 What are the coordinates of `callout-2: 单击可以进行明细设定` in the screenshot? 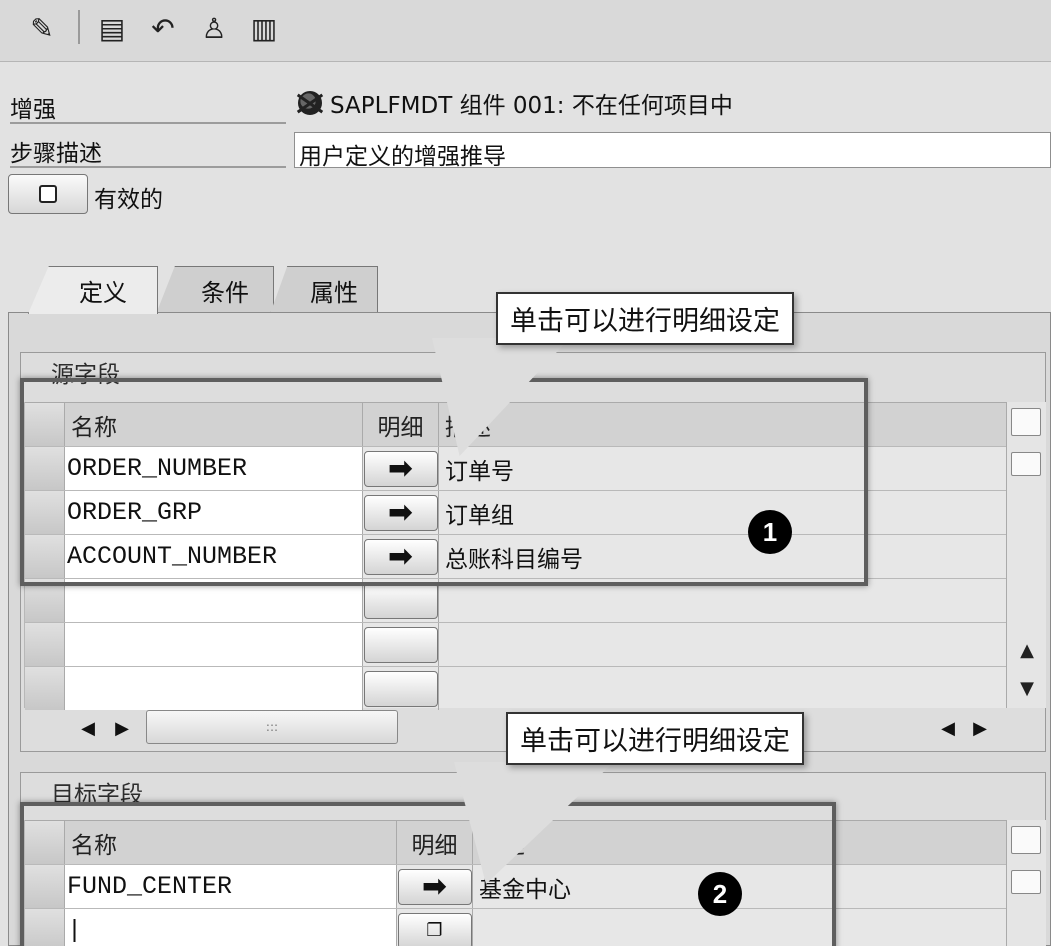 It's located at (655, 738).